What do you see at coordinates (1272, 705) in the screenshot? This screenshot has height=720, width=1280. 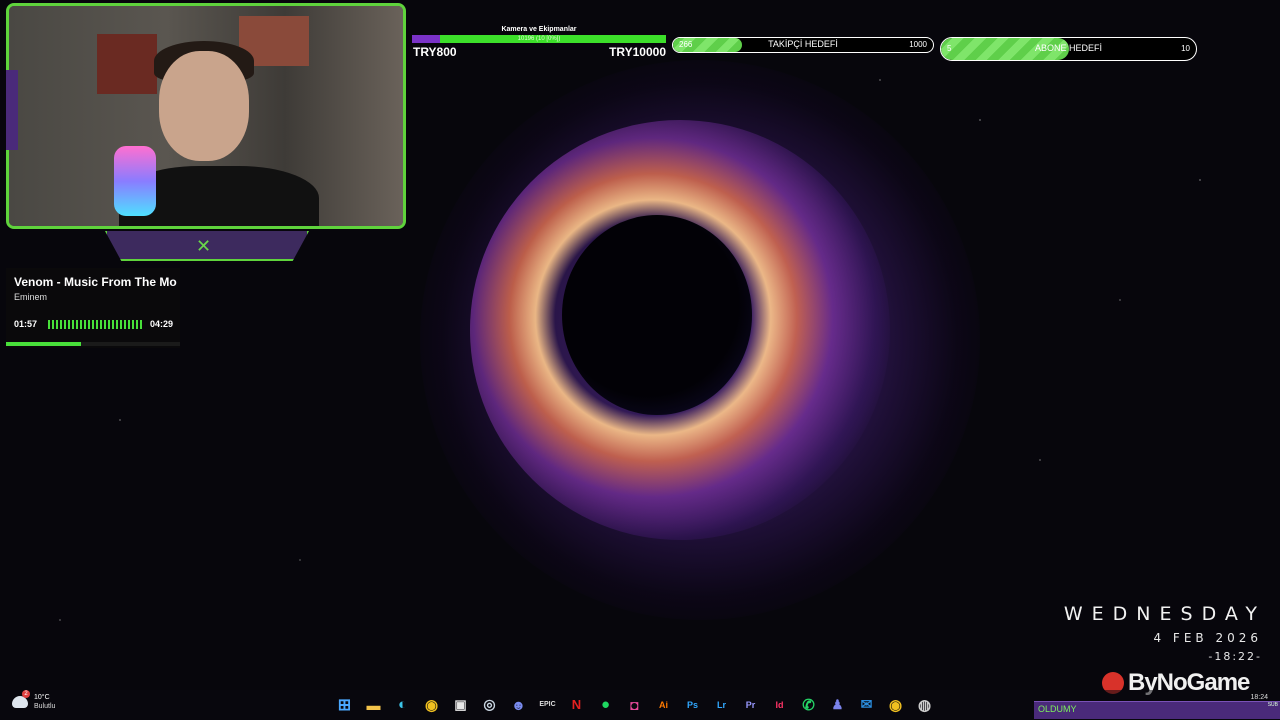 I see `chat-sub-tag: SUB` at bounding box center [1272, 705].